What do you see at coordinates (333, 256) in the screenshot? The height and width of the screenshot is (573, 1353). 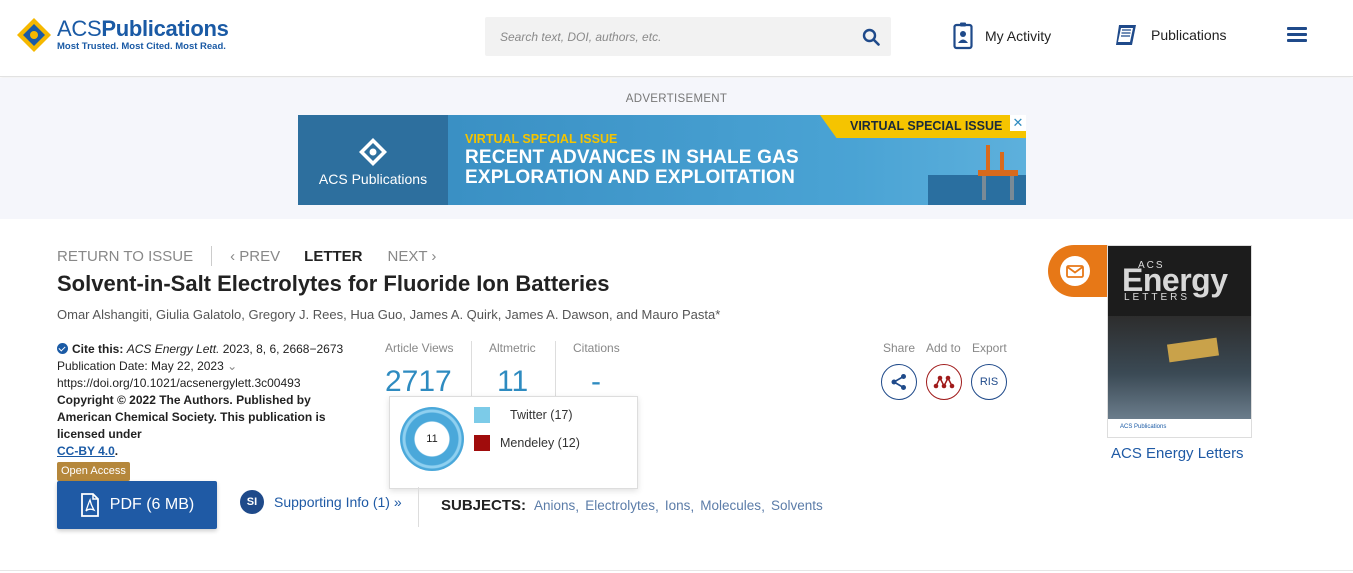 I see `article-type: LETTER` at bounding box center [333, 256].